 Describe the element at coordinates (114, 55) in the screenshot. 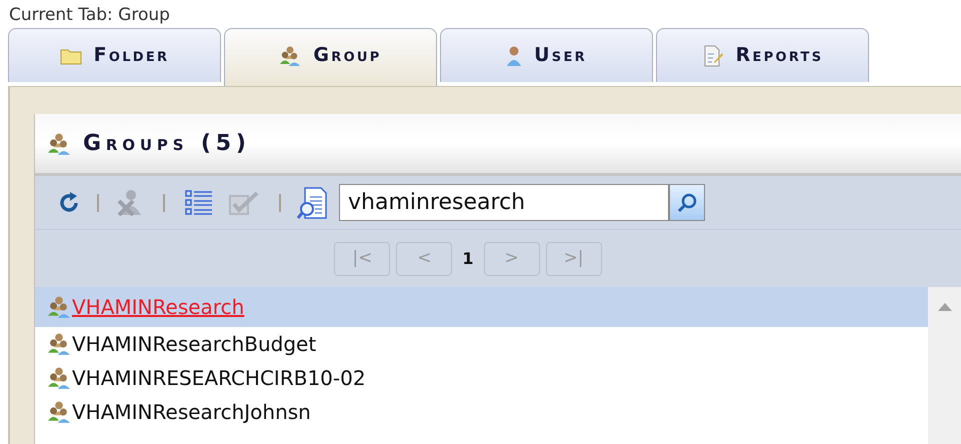

I see `tab: Folder` at that location.